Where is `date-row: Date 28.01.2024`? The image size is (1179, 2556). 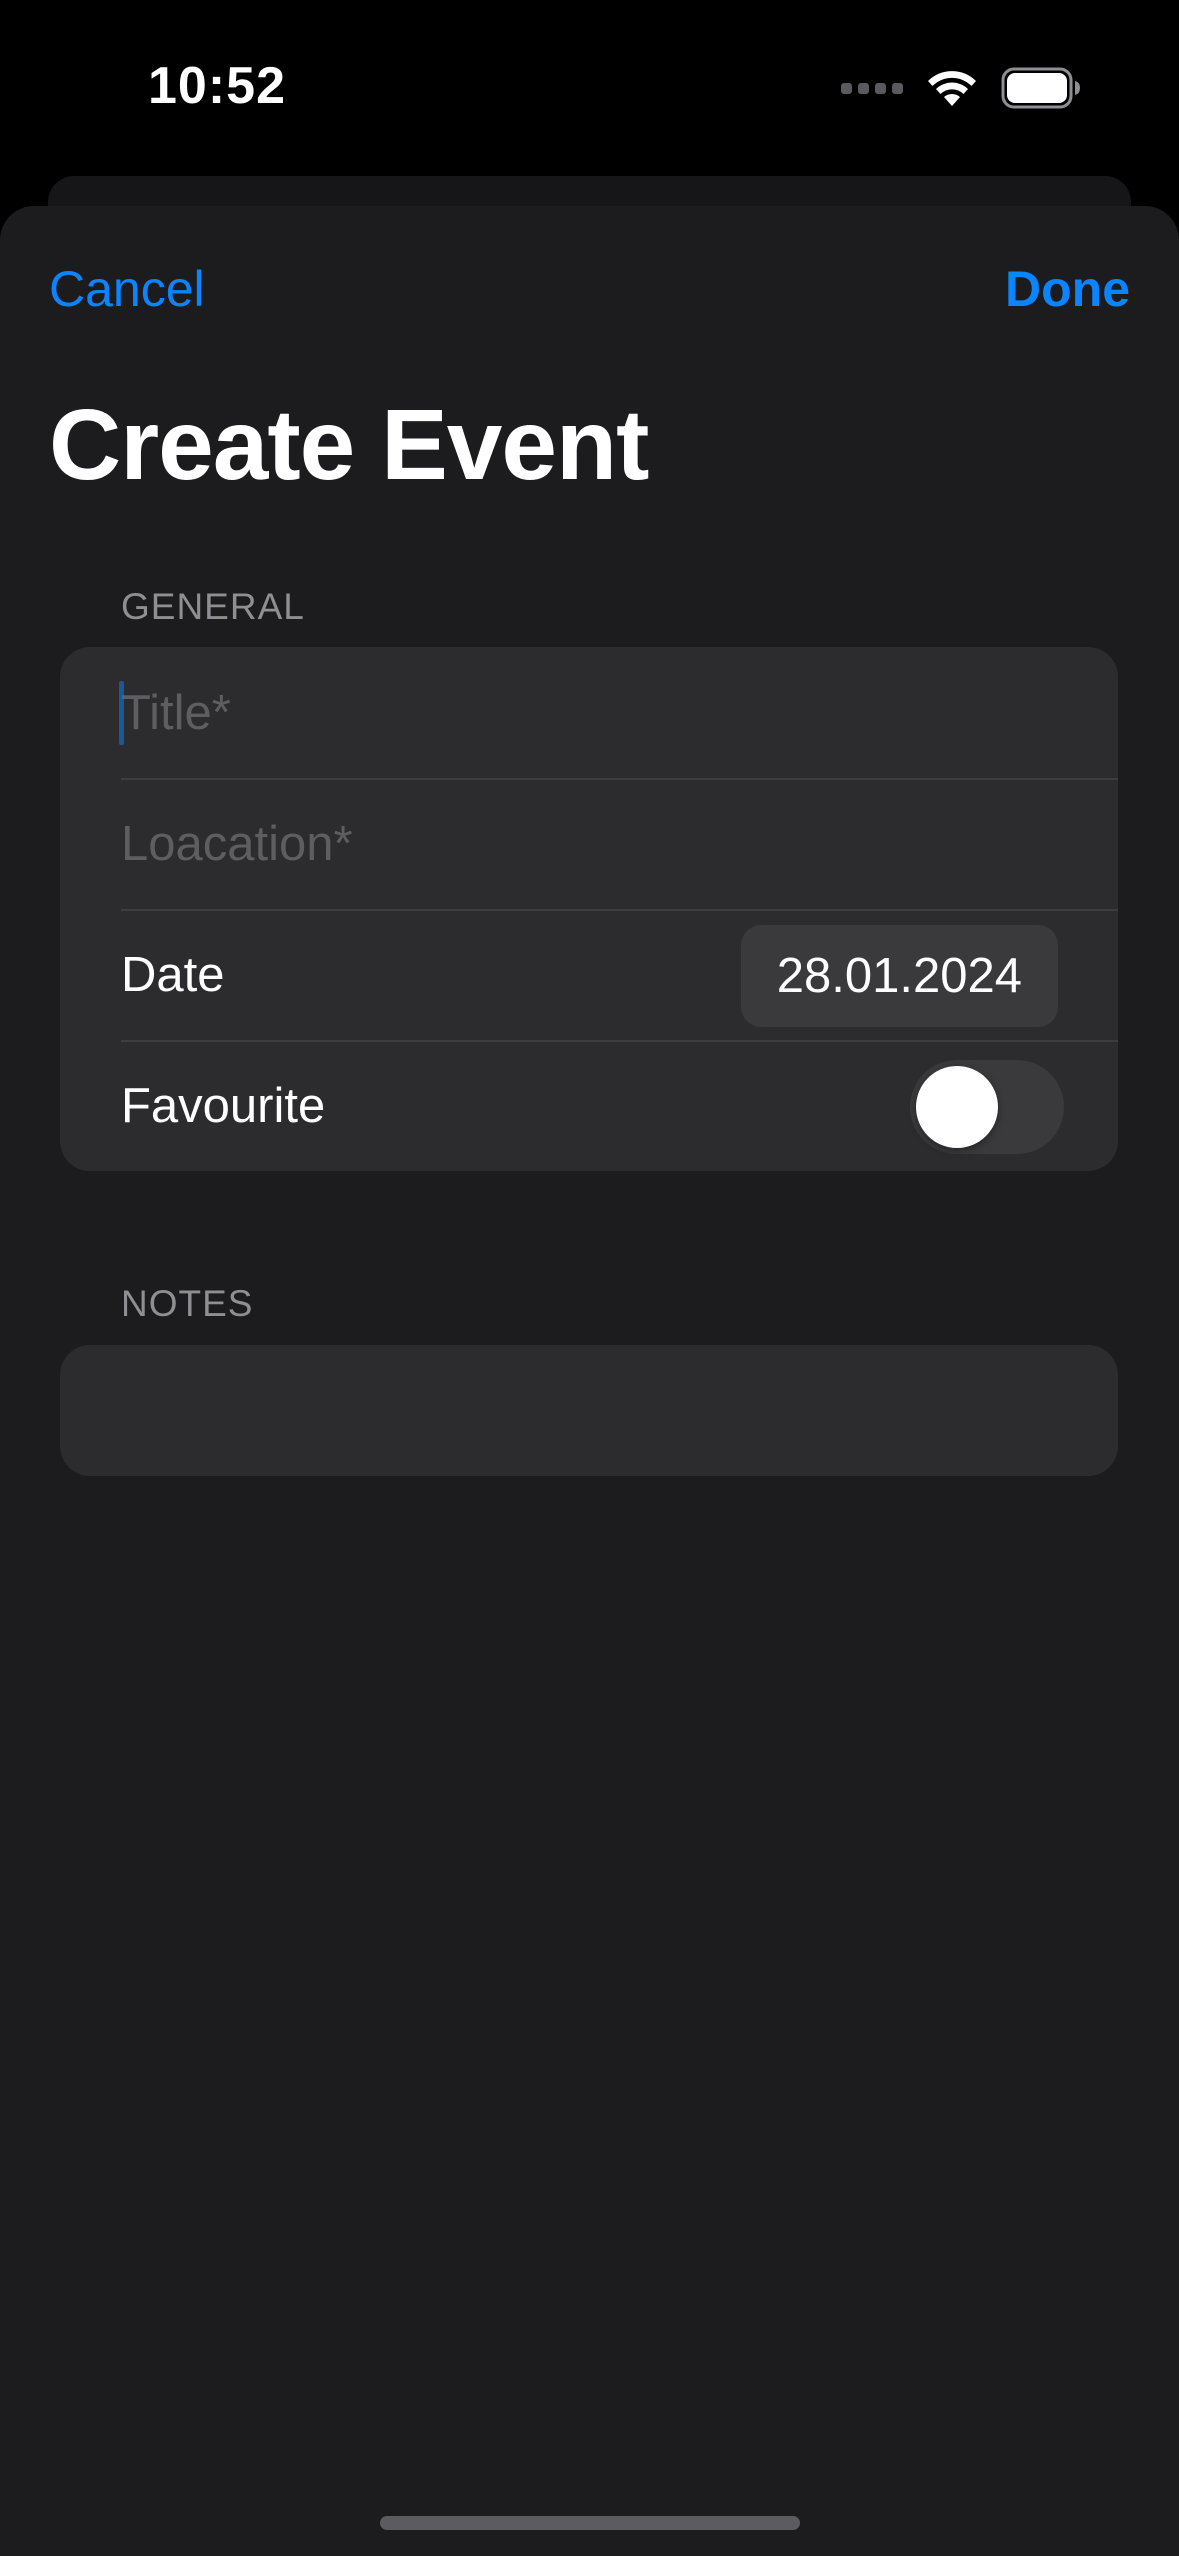 date-row: Date 28.01.2024 is located at coordinates (589, 974).